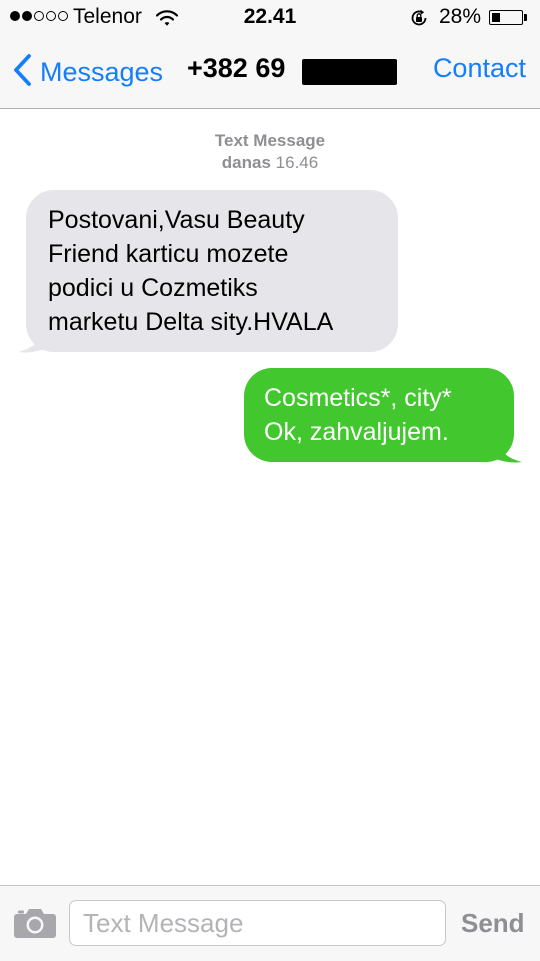 The height and width of the screenshot is (961, 540). What do you see at coordinates (419, 20) in the screenshot?
I see `rotation-lock-icon` at bounding box center [419, 20].